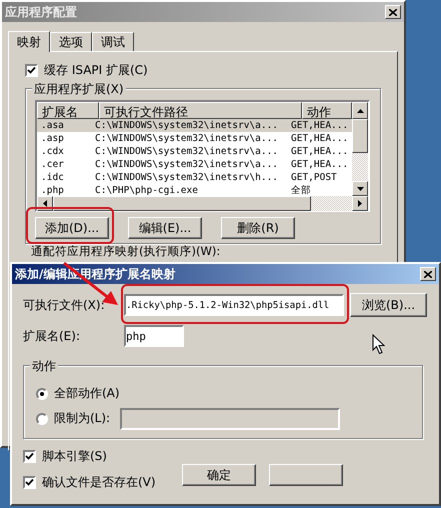 The height and width of the screenshot is (508, 441). Describe the element at coordinates (146, 190) in the screenshot. I see `list-cell-text: C:\PHP\php-cgi.exe` at that location.